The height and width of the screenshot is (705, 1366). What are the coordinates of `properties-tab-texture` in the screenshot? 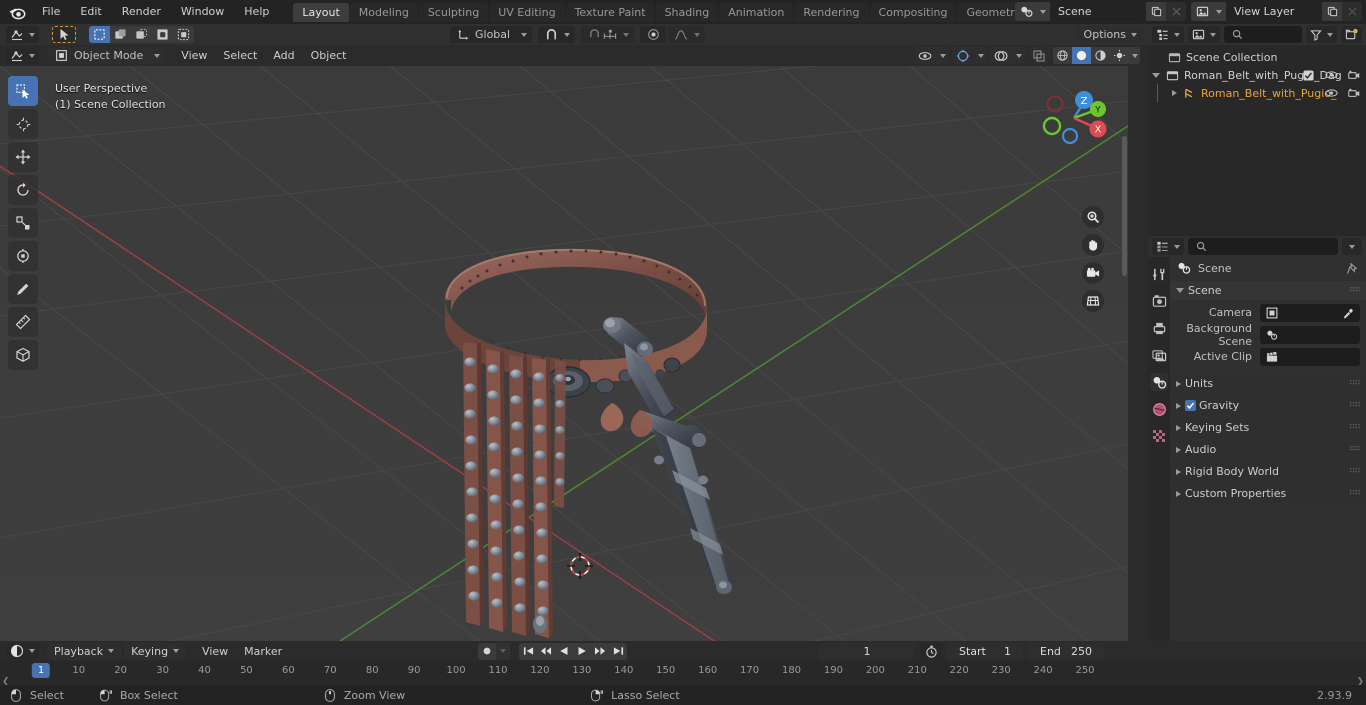 It's located at (1159, 436).